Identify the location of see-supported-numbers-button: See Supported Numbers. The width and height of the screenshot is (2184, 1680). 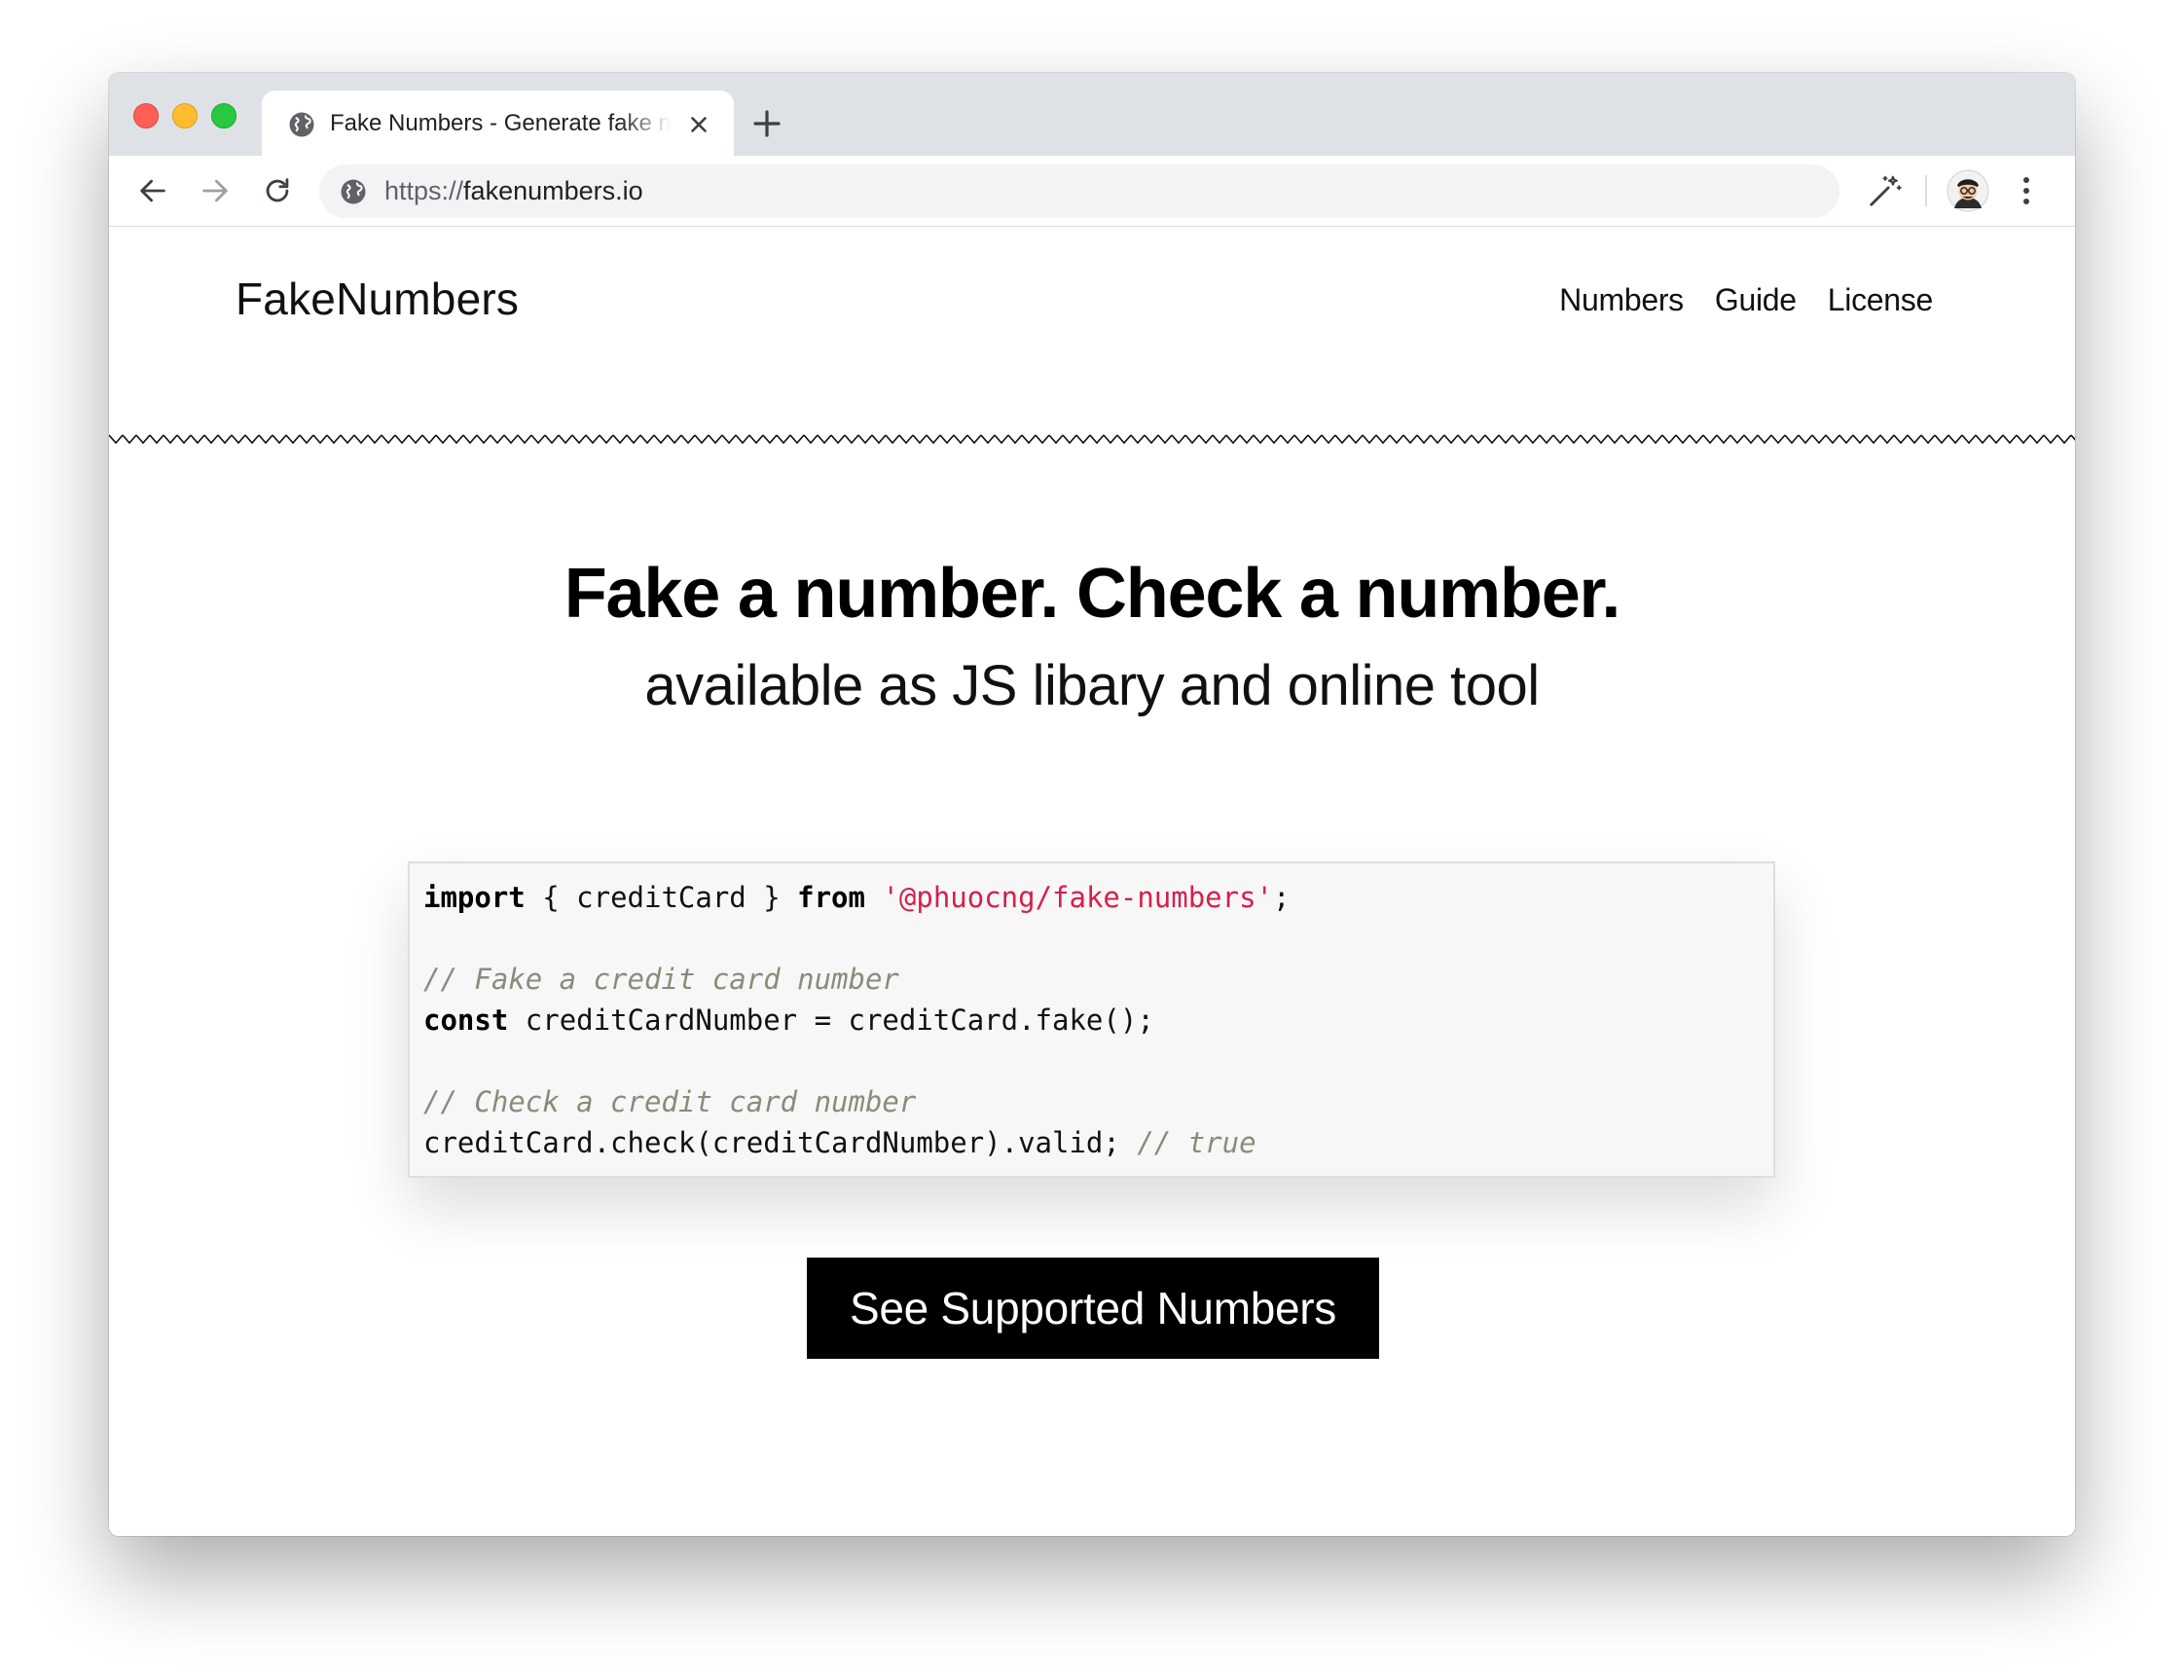
(1093, 1308).